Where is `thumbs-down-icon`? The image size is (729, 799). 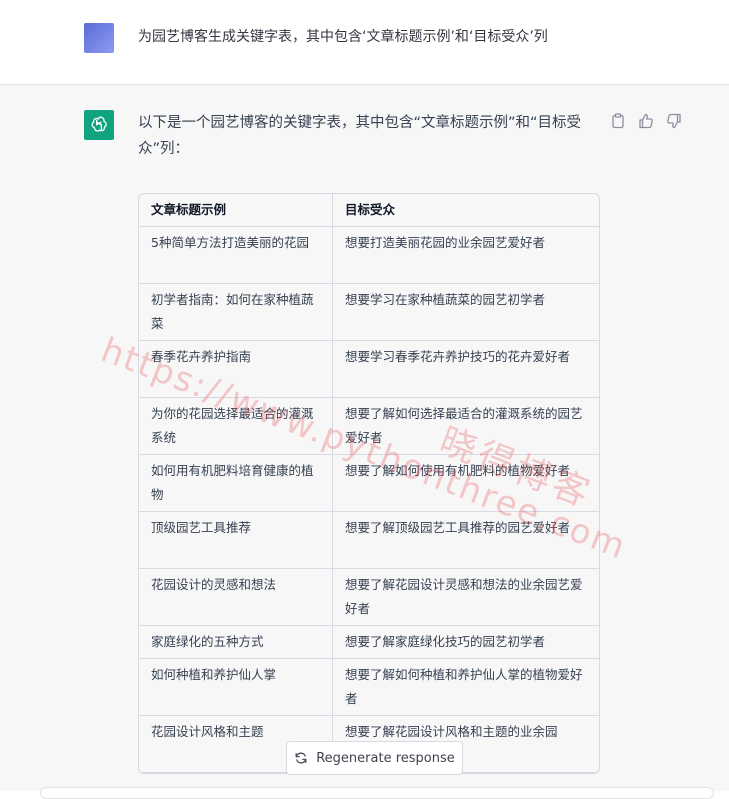 thumbs-down-icon is located at coordinates (674, 121).